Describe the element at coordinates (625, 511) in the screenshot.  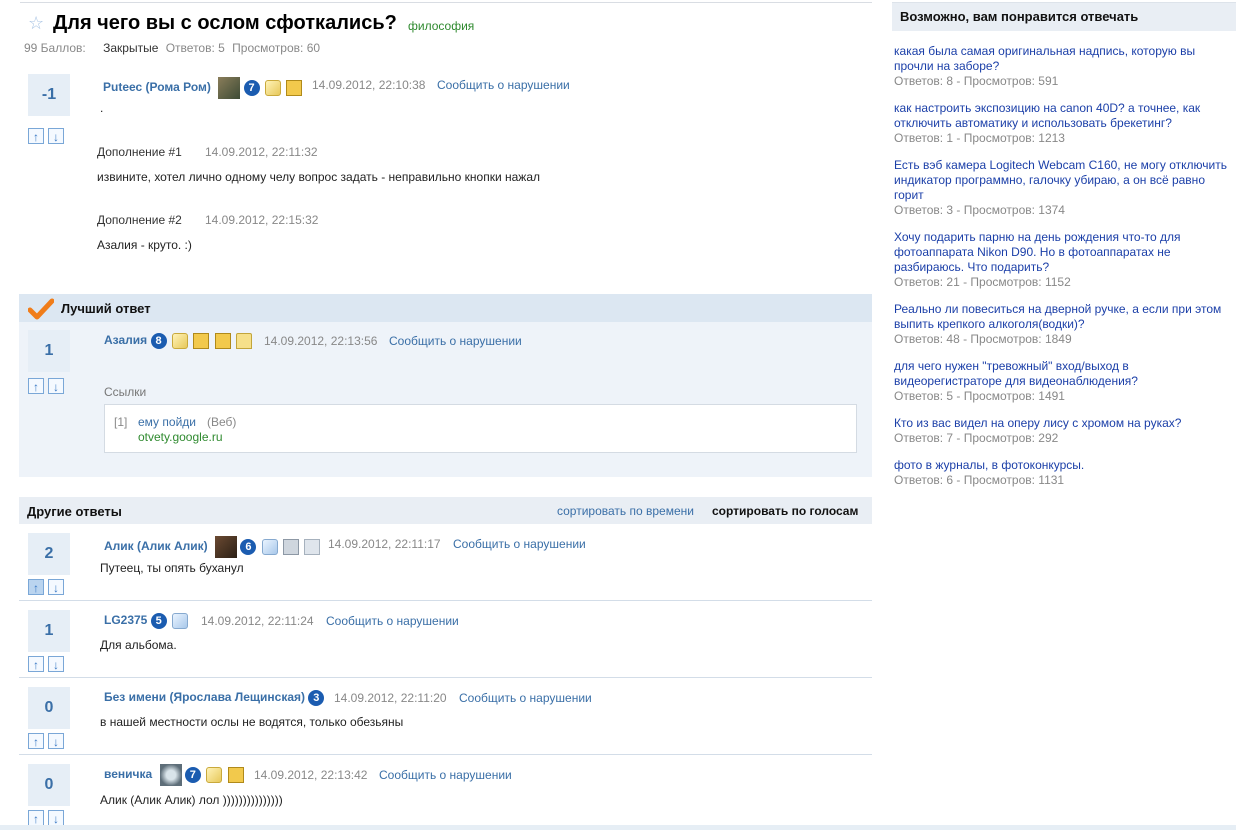
I see `sort-by-time-link: сортировать по времени` at that location.